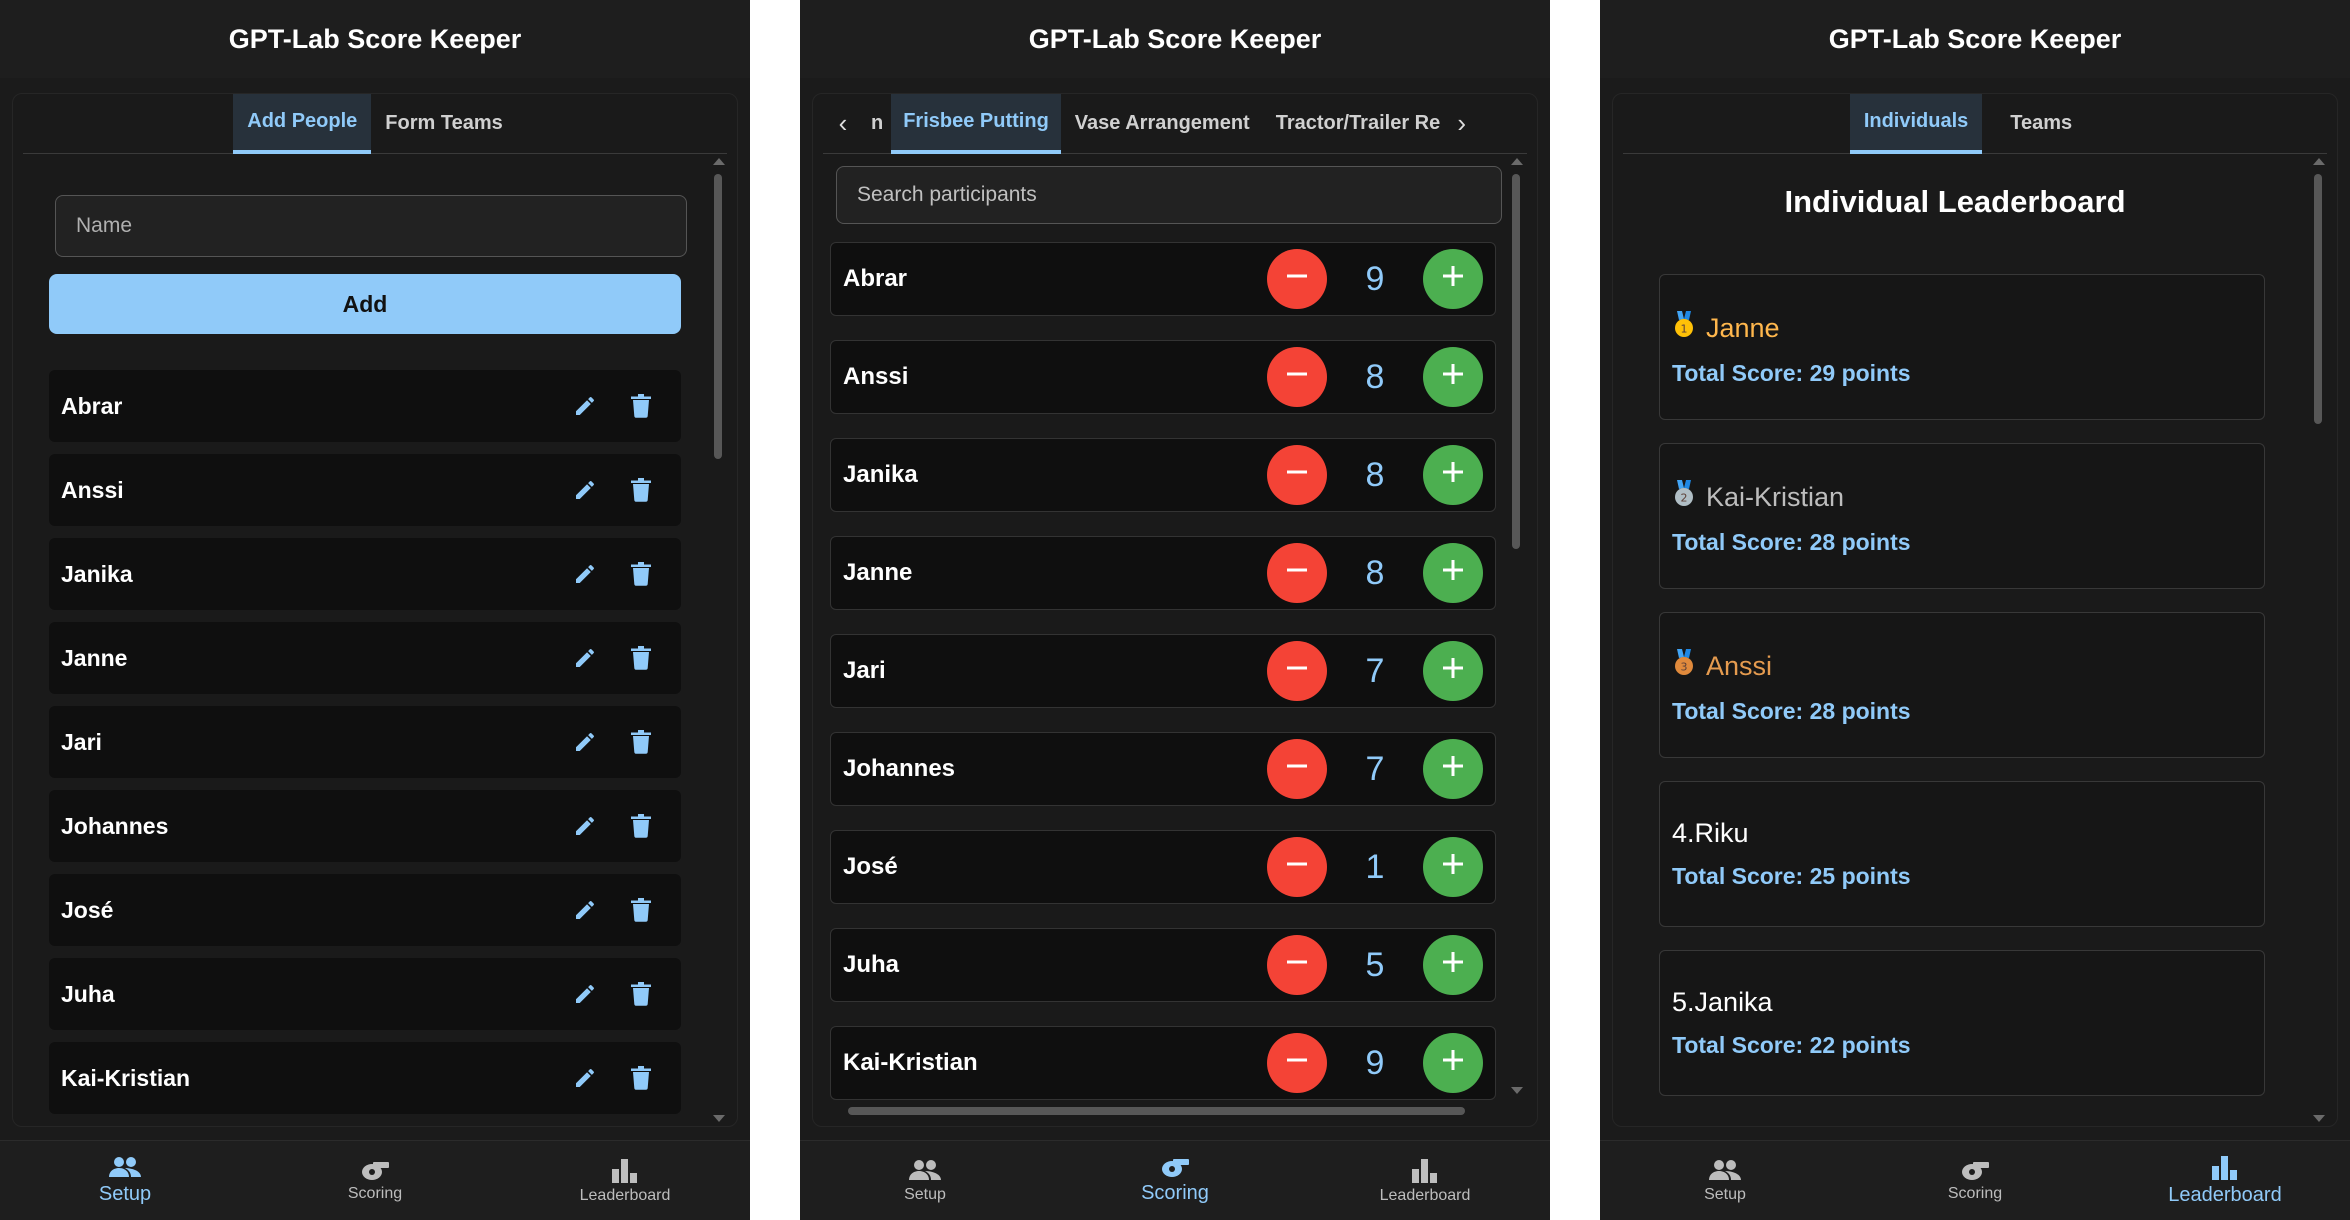 The height and width of the screenshot is (1220, 2350). I want to click on tabs-left-arrow-icon: ‹, so click(843, 124).